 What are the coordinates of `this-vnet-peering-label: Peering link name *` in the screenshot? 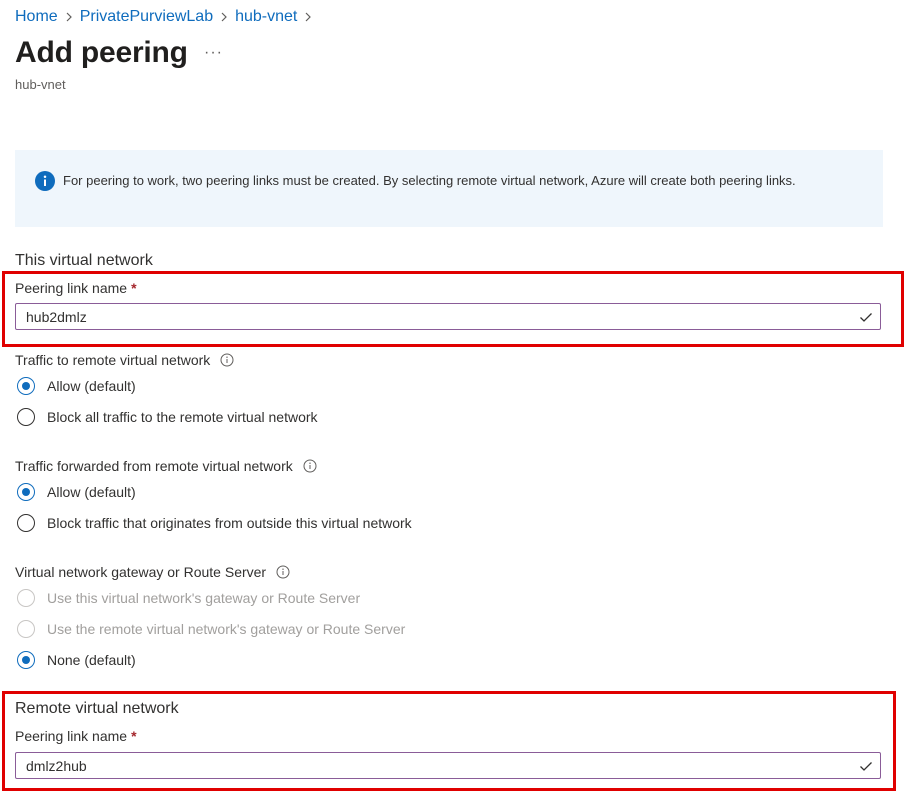 It's located at (76, 288).